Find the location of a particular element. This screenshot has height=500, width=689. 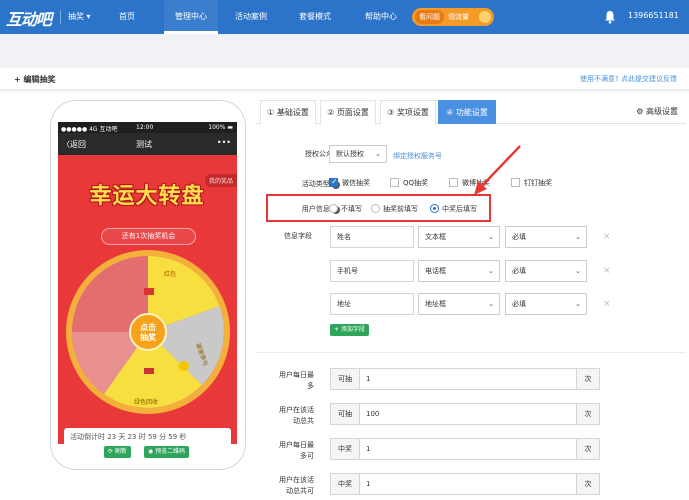

type-qq-checkbox is located at coordinates (394, 182).